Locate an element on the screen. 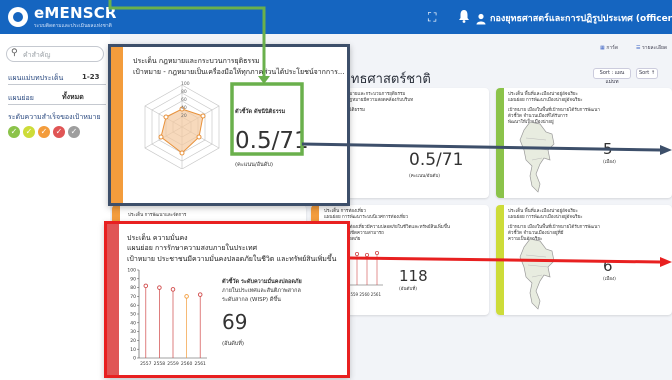 This screenshot has width=672, height=380. plan-filter-underline is located at coordinates (57, 84).